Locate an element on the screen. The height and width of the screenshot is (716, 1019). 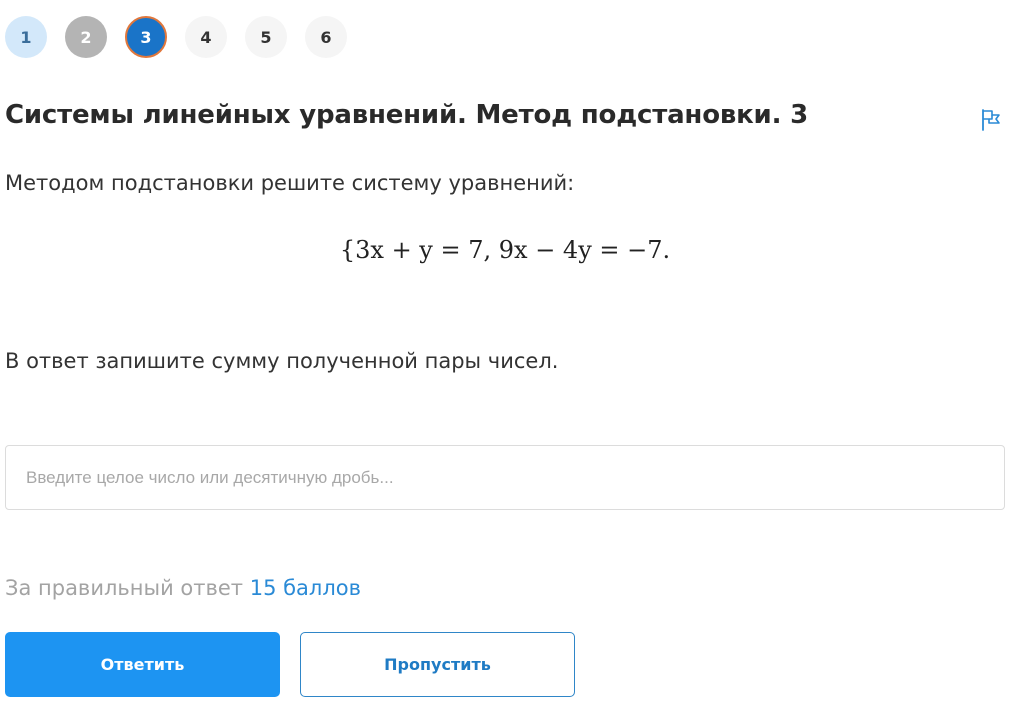
equation: {3x + y = 7, 9x − 4y = −7. is located at coordinates (505, 250).